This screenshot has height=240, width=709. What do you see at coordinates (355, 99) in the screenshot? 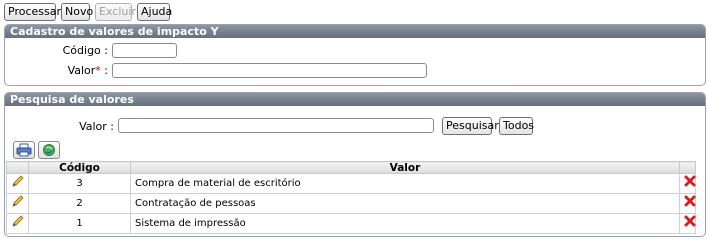
I see `pesquisa-panel-title: Pesquisa de valores` at bounding box center [355, 99].